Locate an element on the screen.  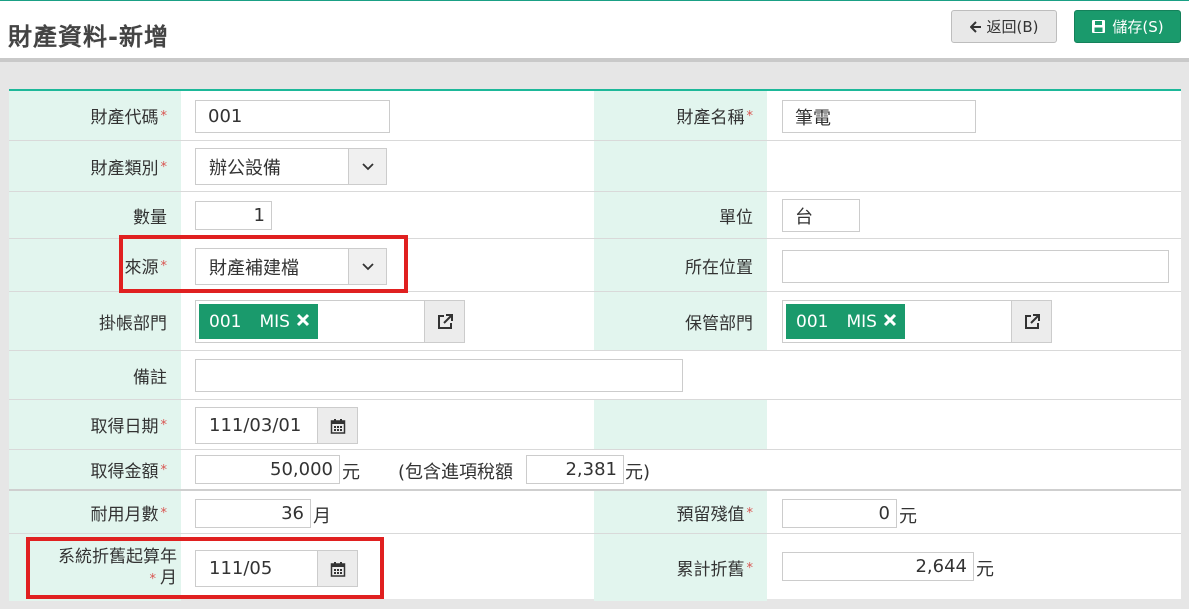
accum-depr-label: 累計折舊 * is located at coordinates (680, 567).